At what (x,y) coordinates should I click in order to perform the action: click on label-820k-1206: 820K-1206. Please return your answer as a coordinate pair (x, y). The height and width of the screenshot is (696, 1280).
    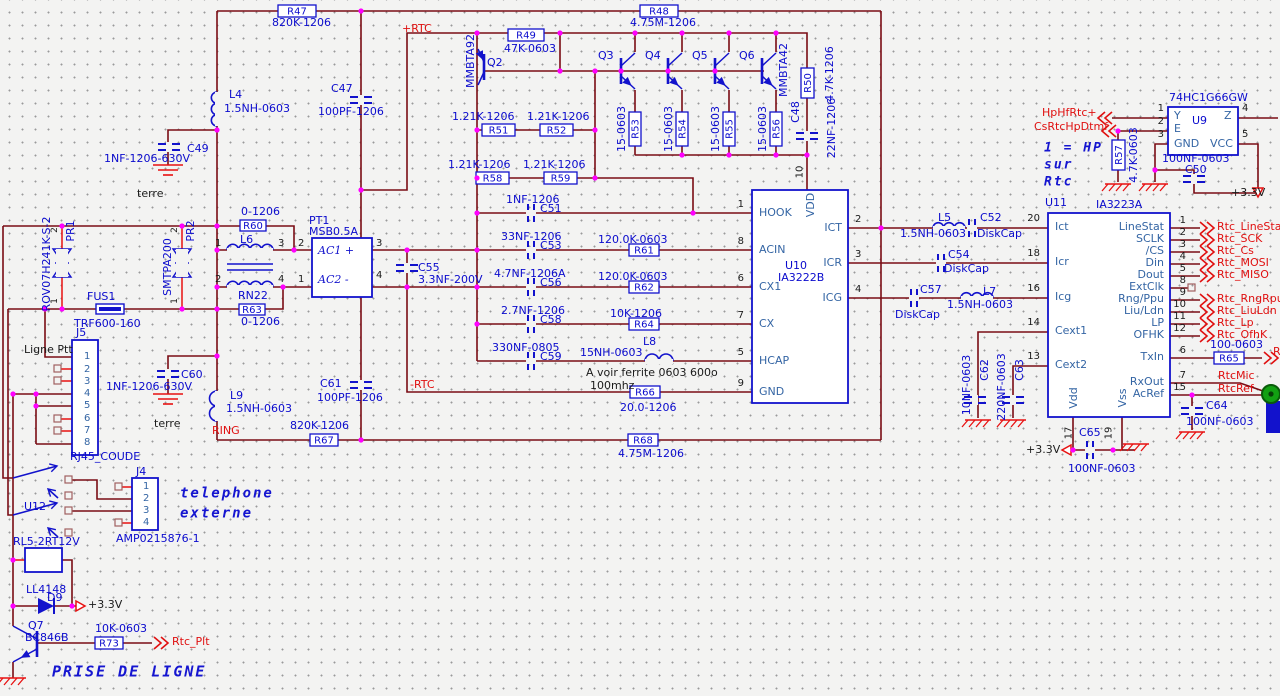
    Looking at the image, I should click on (301, 22).